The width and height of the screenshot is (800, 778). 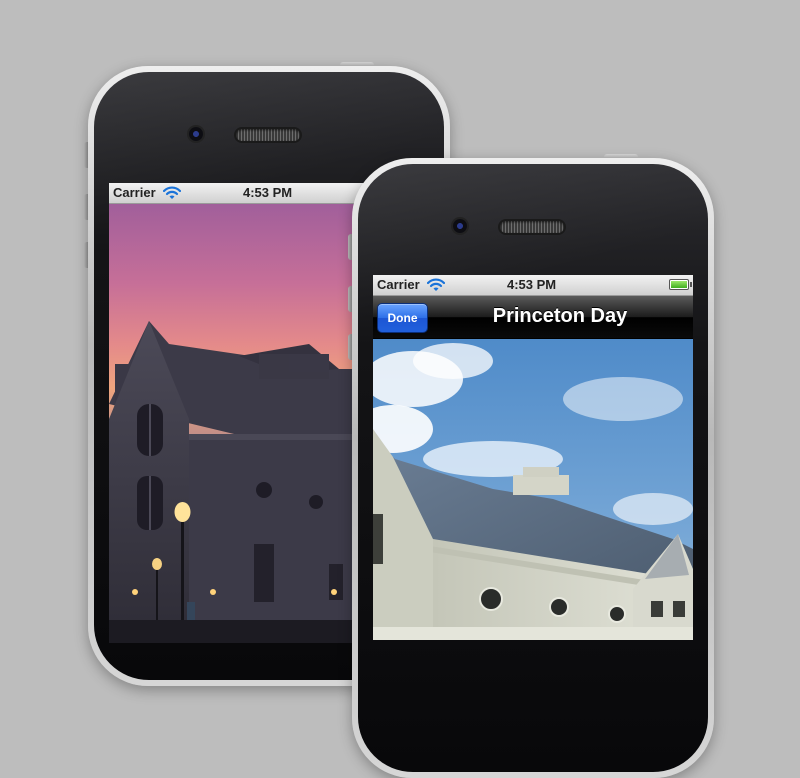 I want to click on nav-title: Princeton Day, so click(x=560, y=316).